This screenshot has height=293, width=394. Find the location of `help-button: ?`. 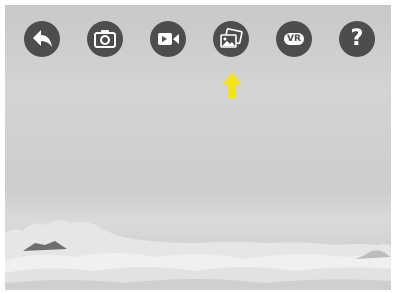

help-button: ? is located at coordinates (357, 39).